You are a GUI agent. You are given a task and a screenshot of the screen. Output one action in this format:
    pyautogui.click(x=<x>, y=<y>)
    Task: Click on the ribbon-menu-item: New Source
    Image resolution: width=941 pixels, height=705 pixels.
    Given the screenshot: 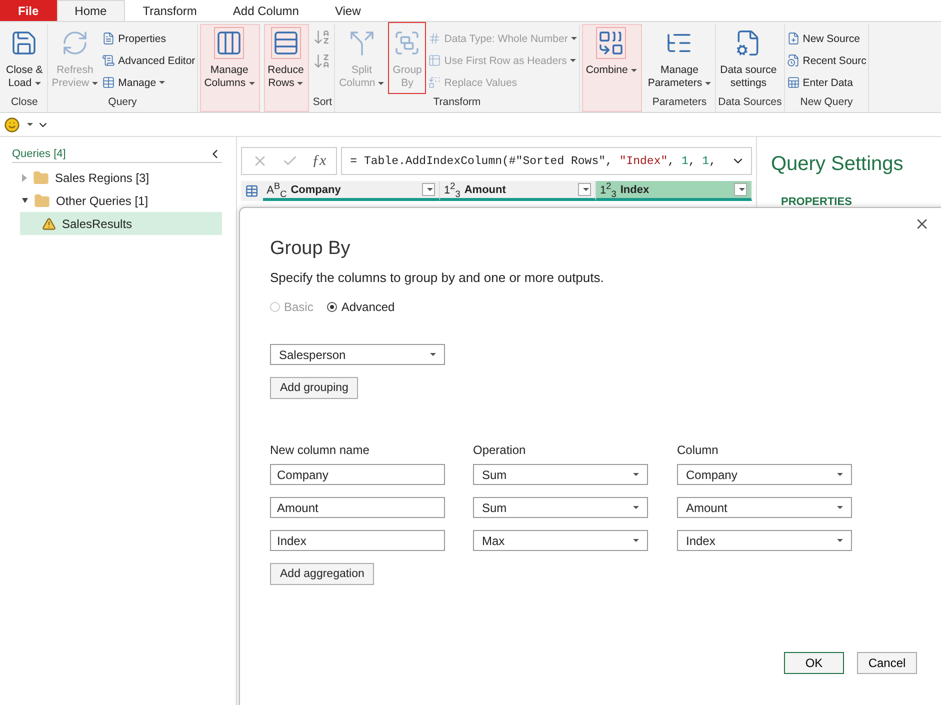 What is the action you would take?
    pyautogui.click(x=826, y=38)
    